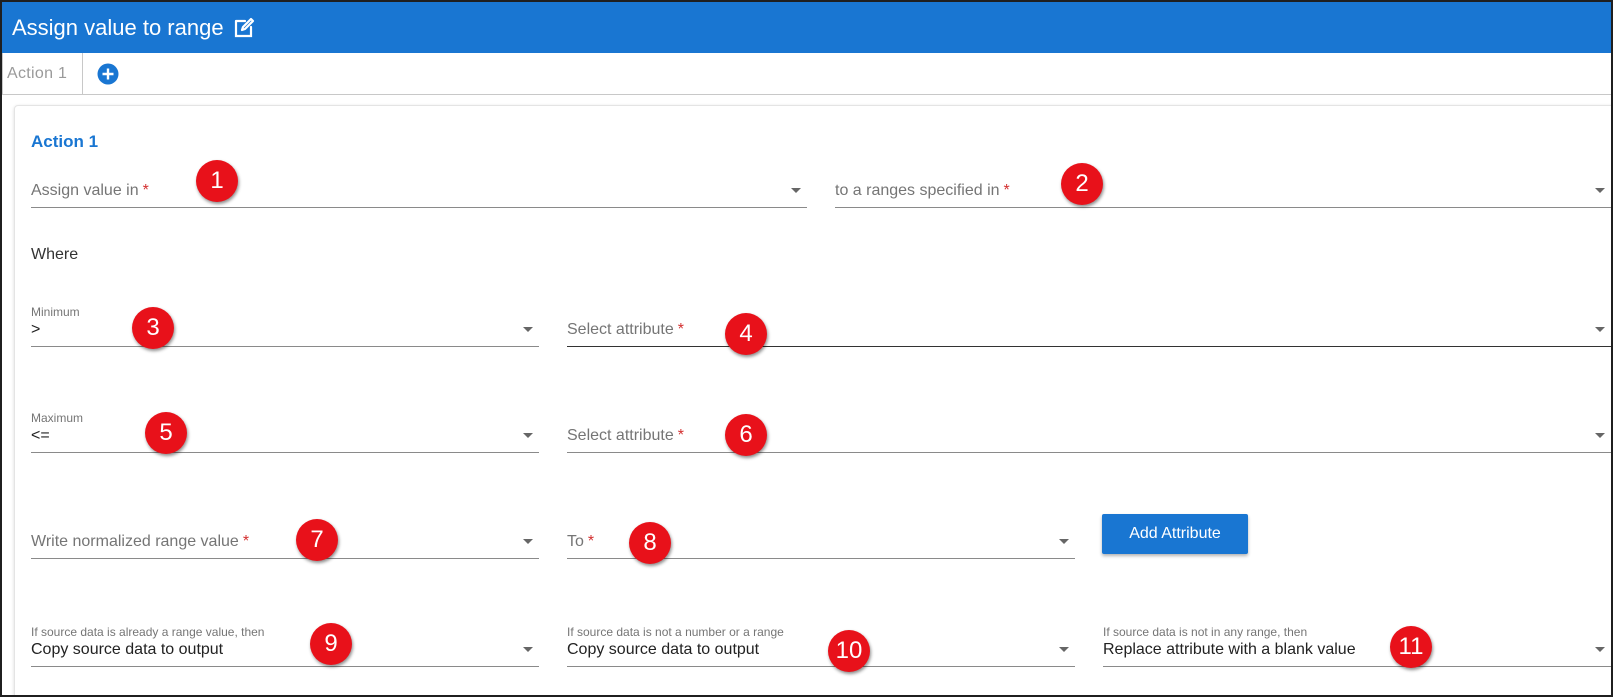  What do you see at coordinates (166, 433) in the screenshot?
I see `annotation-badge-5: 5` at bounding box center [166, 433].